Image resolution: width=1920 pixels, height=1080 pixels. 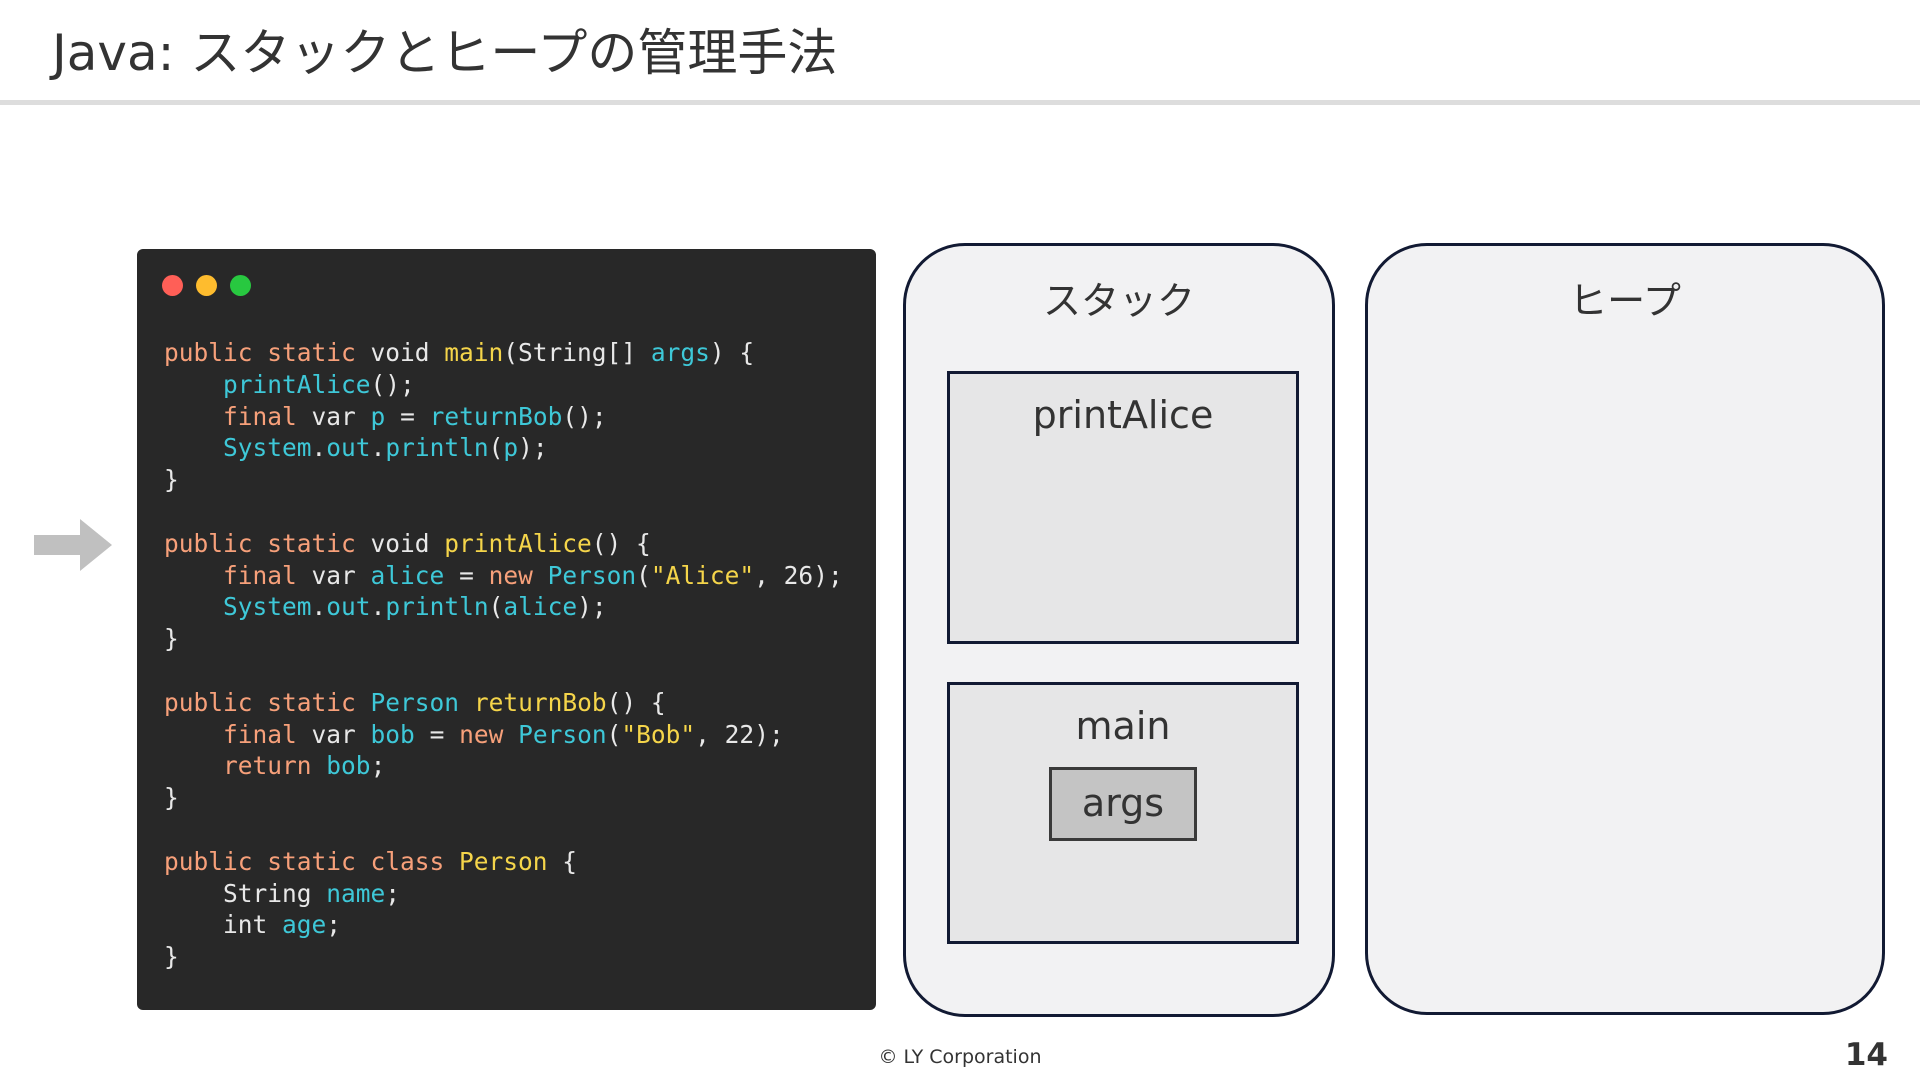 I want to click on code-line: int age;, so click(x=503, y=925).